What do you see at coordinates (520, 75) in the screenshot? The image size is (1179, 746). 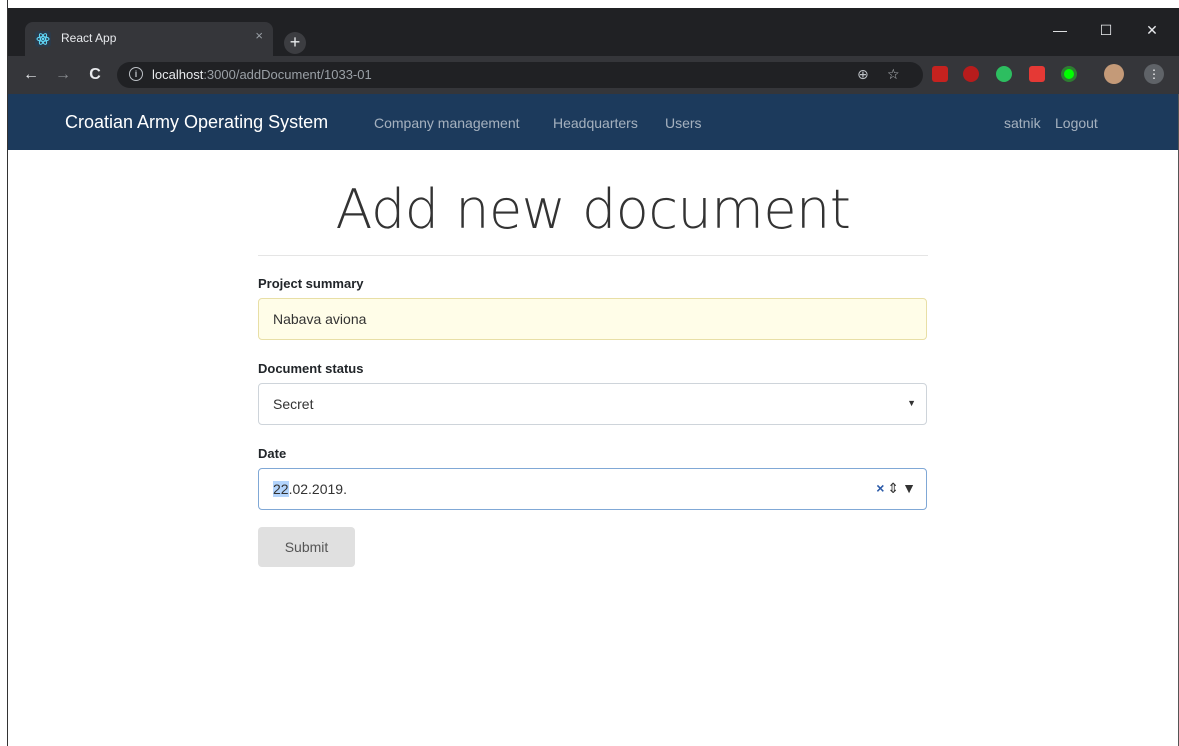 I see `address-bar: i localhost:3000/addDocument/1033-01 ⊕ ☆` at bounding box center [520, 75].